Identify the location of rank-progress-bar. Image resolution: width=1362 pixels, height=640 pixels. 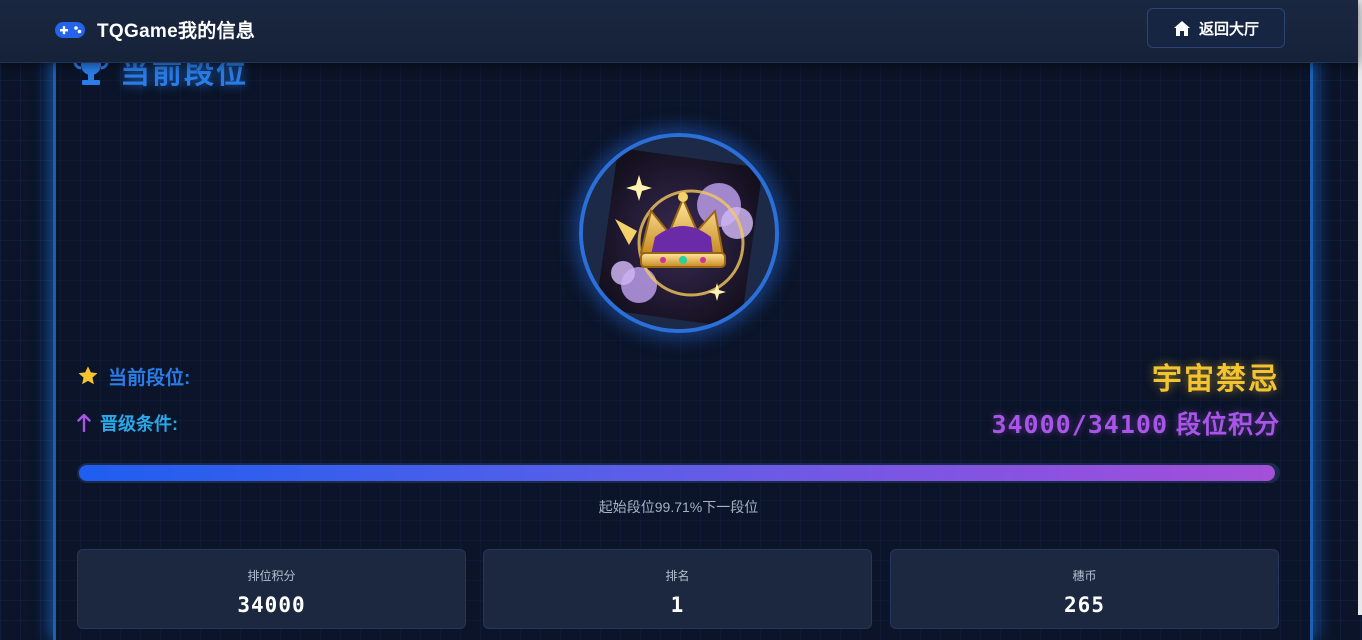
(678, 473).